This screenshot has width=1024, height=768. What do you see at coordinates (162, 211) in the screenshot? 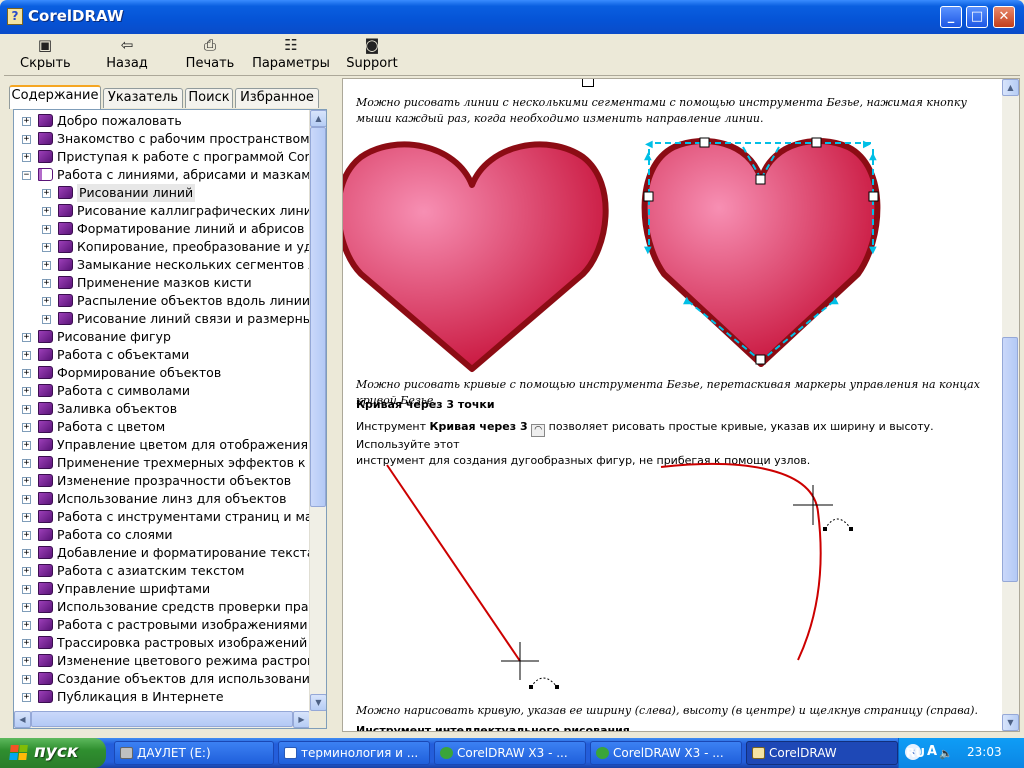
I see `tree-item: + Рисование каллиграфических линий, л` at bounding box center [162, 211].